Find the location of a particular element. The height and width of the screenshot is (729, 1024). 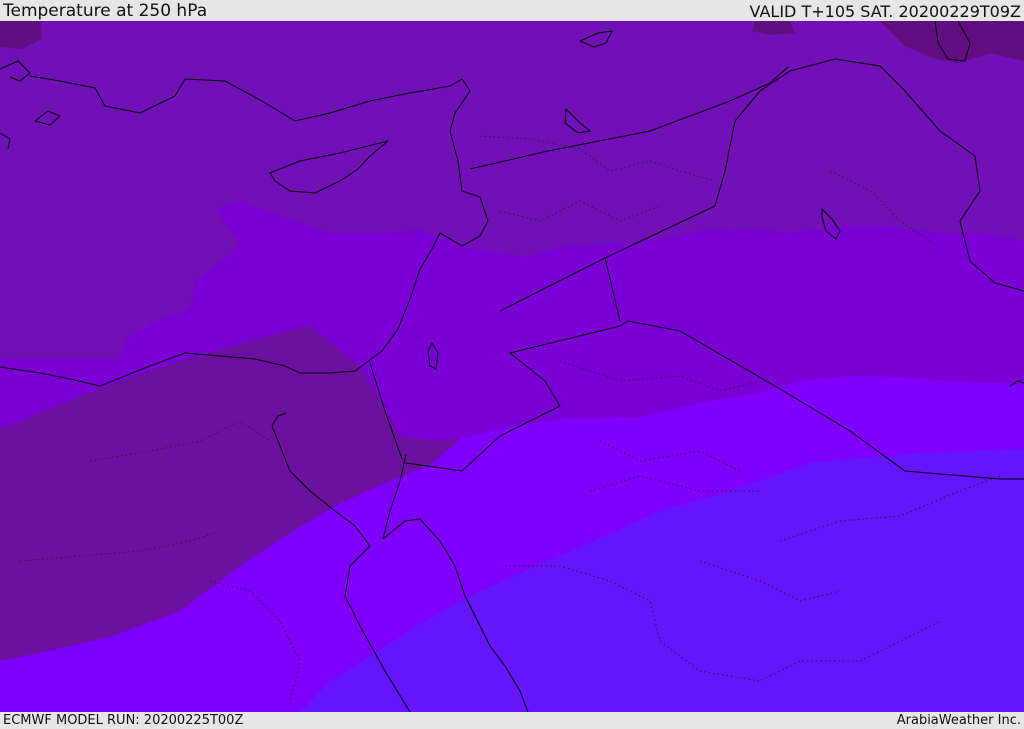

credit-label: ArabiaWeather Inc. is located at coordinates (958, 720).